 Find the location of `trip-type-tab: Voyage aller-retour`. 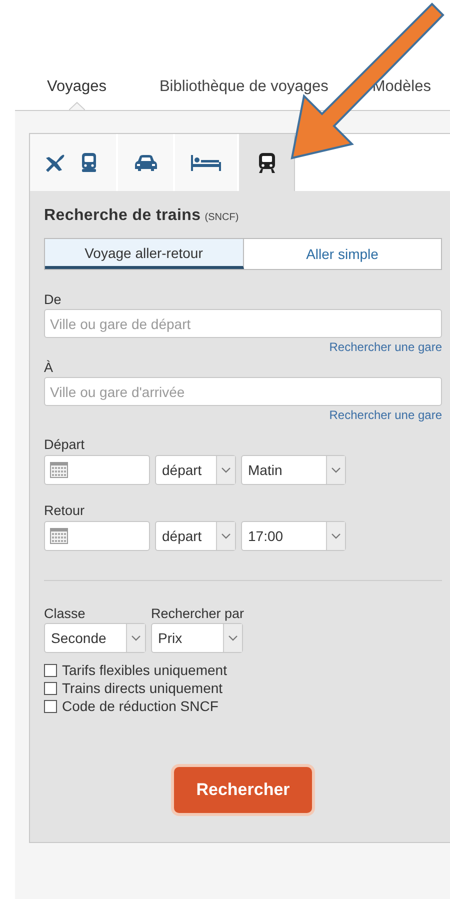

trip-type-tab: Voyage aller-retour is located at coordinates (144, 254).